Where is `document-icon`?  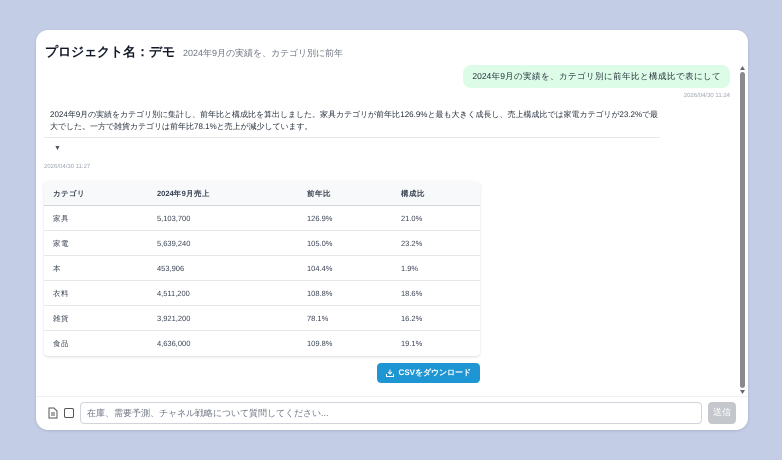
document-icon is located at coordinates (53, 412).